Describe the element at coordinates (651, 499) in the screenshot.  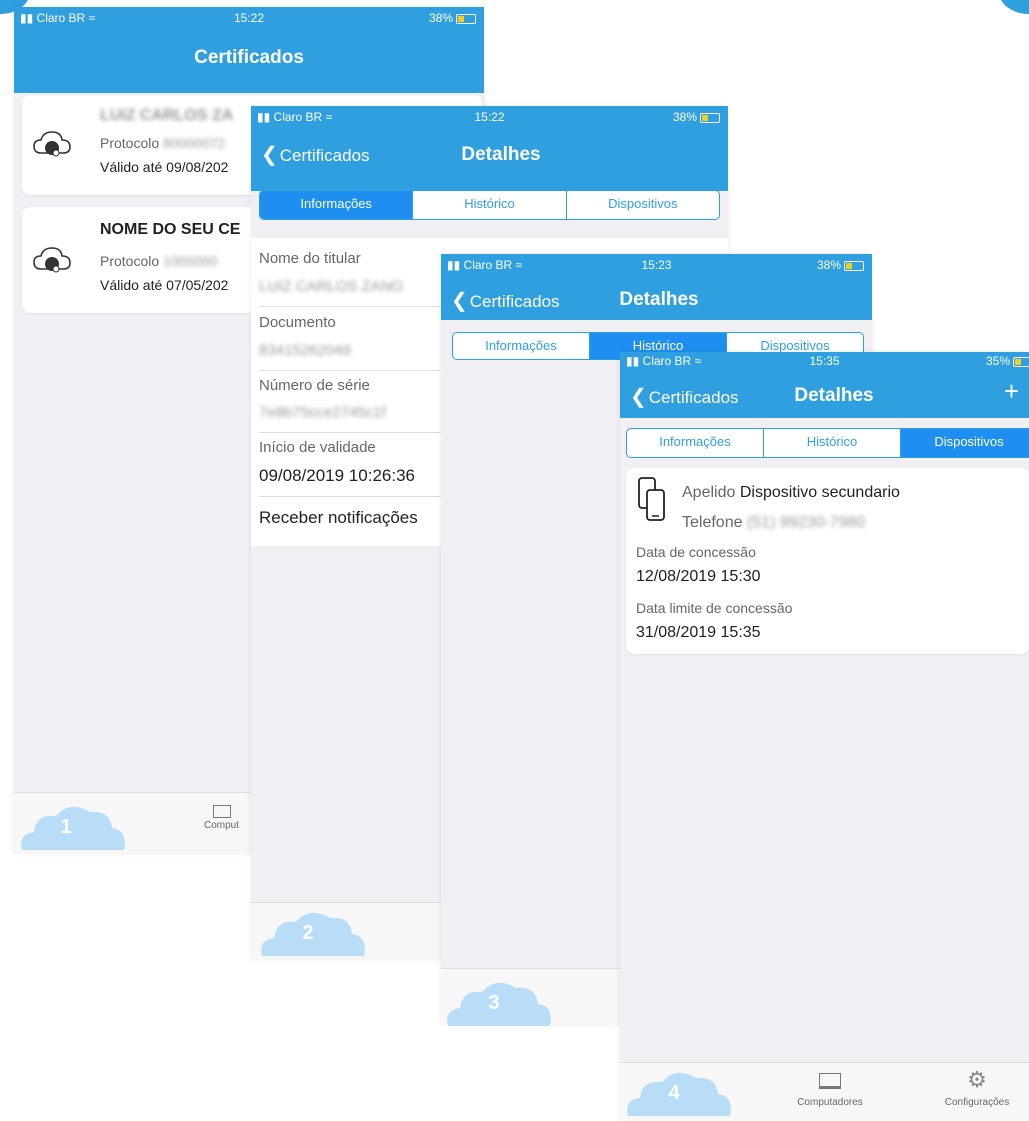
I see `phones-icon` at that location.